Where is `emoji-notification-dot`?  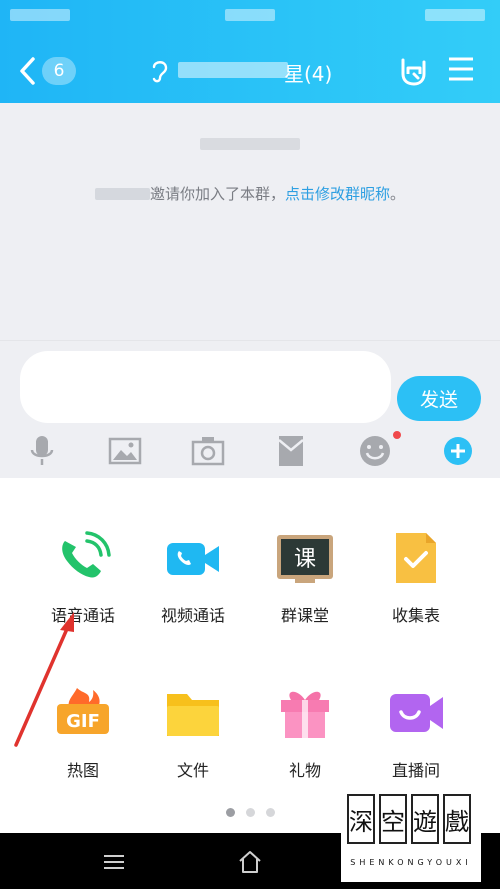 emoji-notification-dot is located at coordinates (397, 435).